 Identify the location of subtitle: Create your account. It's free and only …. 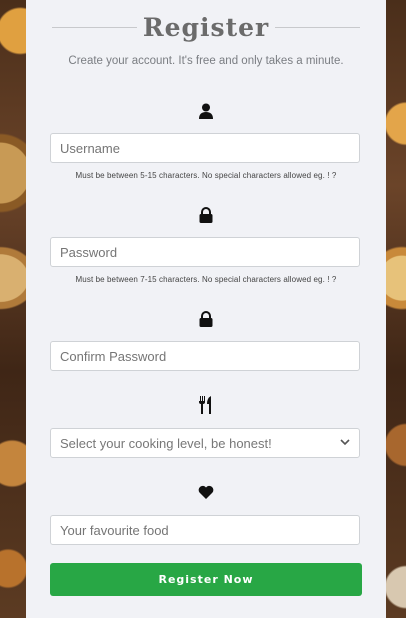
(206, 61).